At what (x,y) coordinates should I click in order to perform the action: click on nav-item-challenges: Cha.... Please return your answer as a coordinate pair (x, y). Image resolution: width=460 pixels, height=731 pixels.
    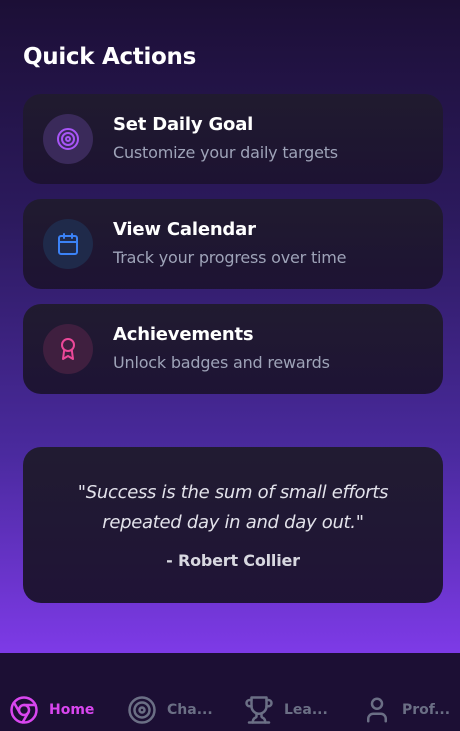
    Looking at the image, I should click on (170, 710).